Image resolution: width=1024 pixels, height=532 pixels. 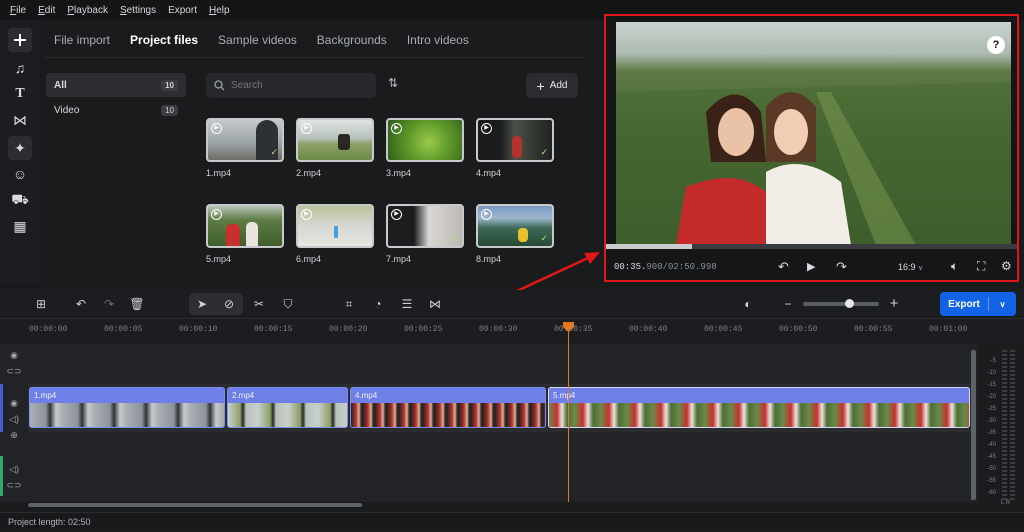 I want to click on media-thumb-1: ▶ ✓, so click(x=245, y=140).